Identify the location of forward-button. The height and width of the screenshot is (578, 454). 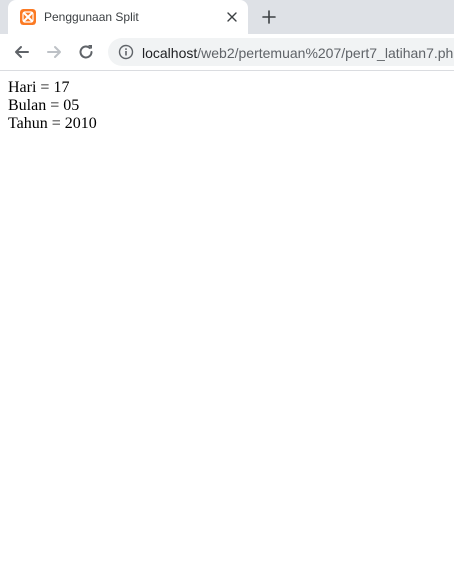
(54, 52).